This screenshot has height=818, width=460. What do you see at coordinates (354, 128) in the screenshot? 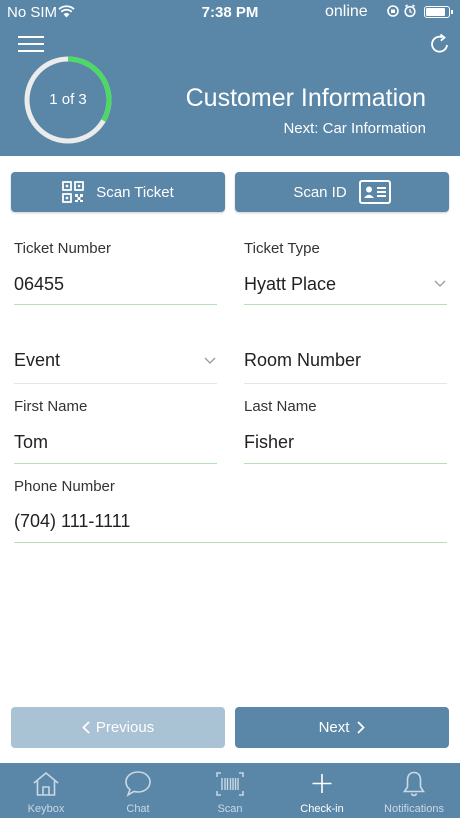
I see `next-step-label: Next: Car Information` at bounding box center [354, 128].